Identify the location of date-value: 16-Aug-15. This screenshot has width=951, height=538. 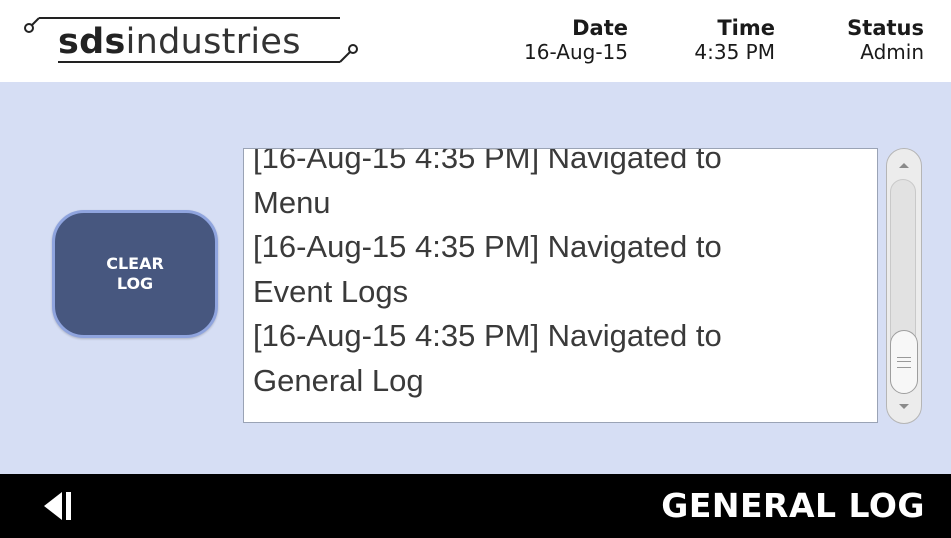
(576, 52).